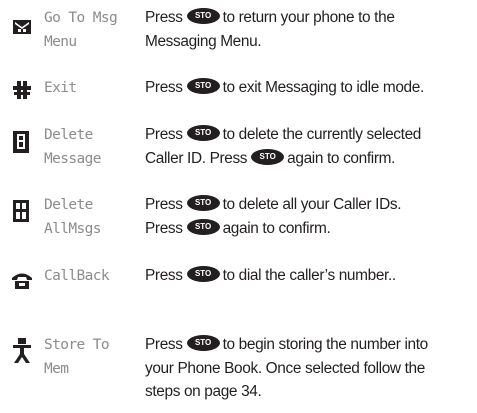 The height and width of the screenshot is (413, 477). I want to click on trash-all-icon, so click(22, 211).